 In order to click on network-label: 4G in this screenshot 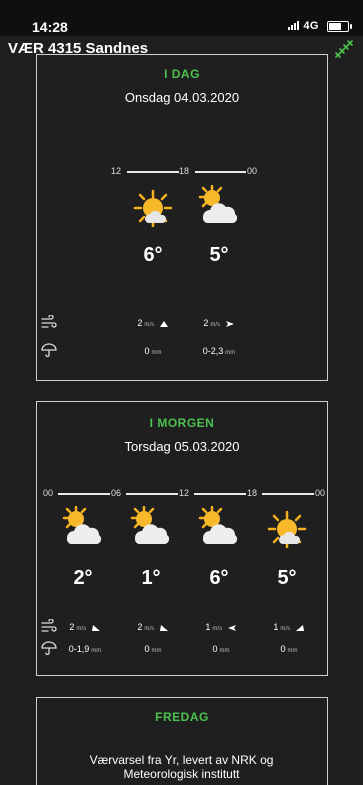, I will do `click(311, 26)`.